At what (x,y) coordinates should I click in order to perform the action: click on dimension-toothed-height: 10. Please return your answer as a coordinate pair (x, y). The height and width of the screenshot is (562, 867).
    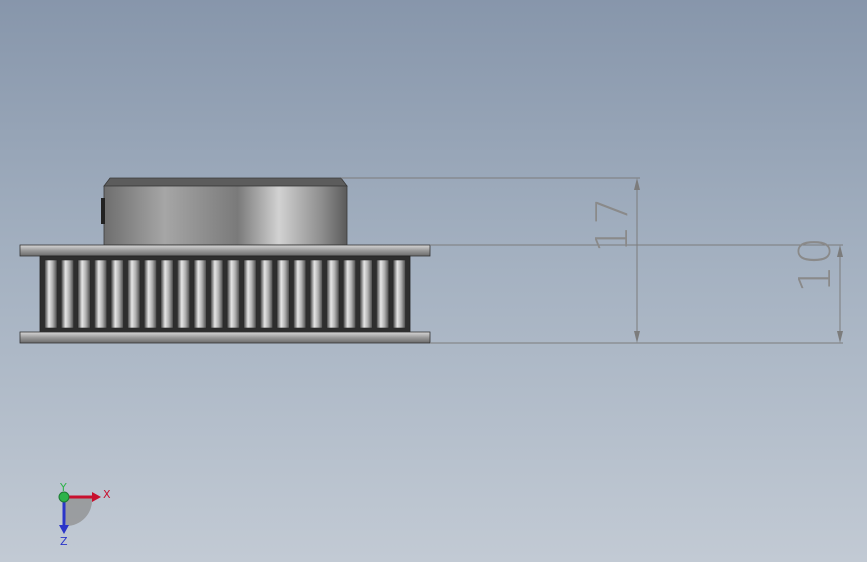
    Looking at the image, I should click on (816, 290).